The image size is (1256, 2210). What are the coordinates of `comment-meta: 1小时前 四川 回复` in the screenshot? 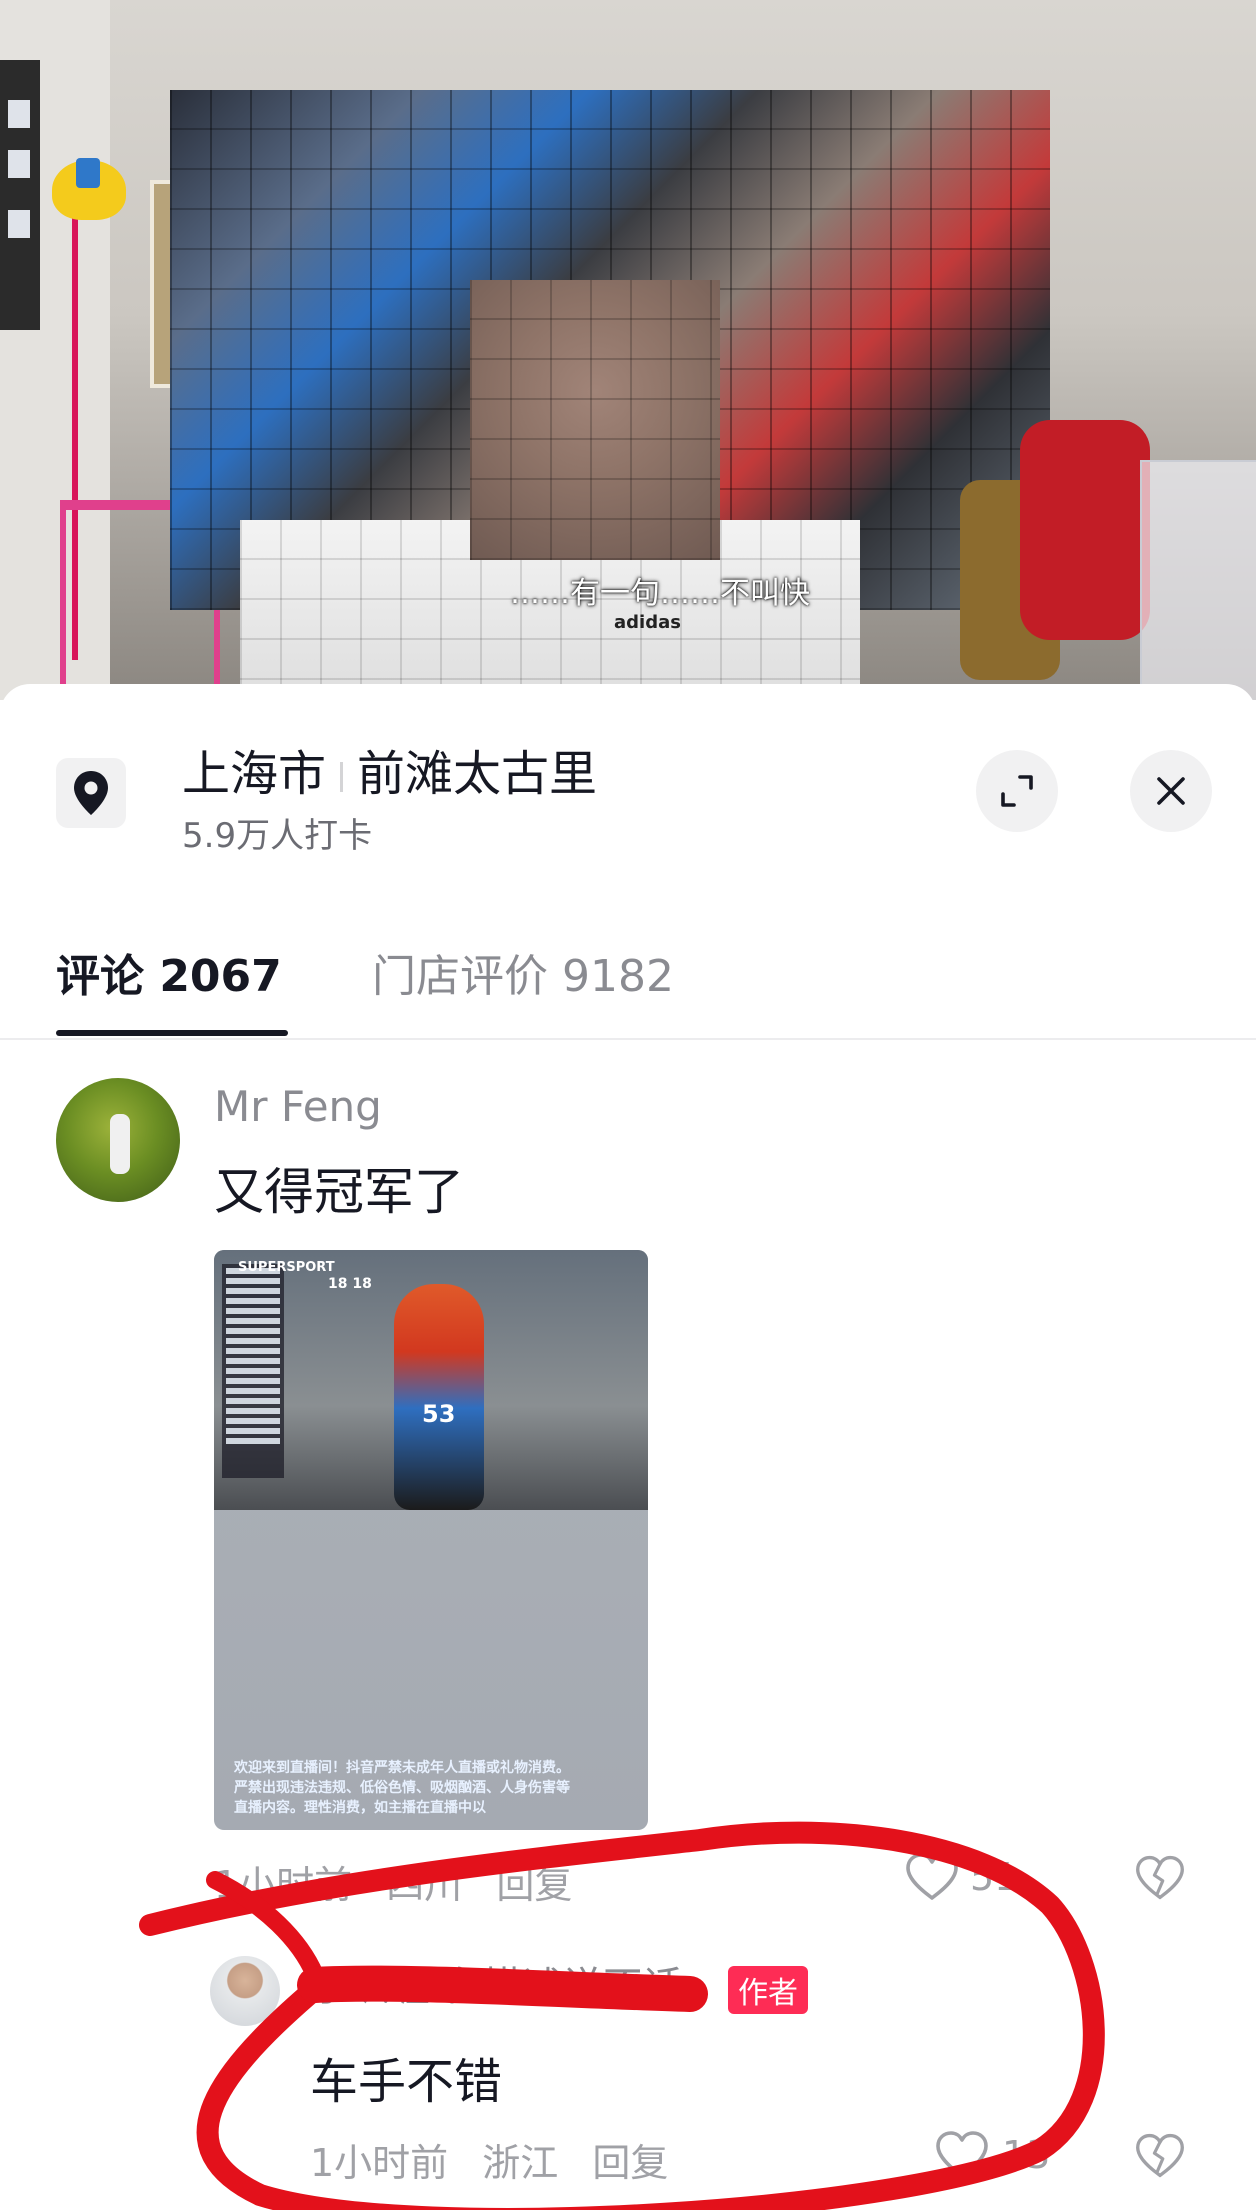 It's located at (404, 1881).